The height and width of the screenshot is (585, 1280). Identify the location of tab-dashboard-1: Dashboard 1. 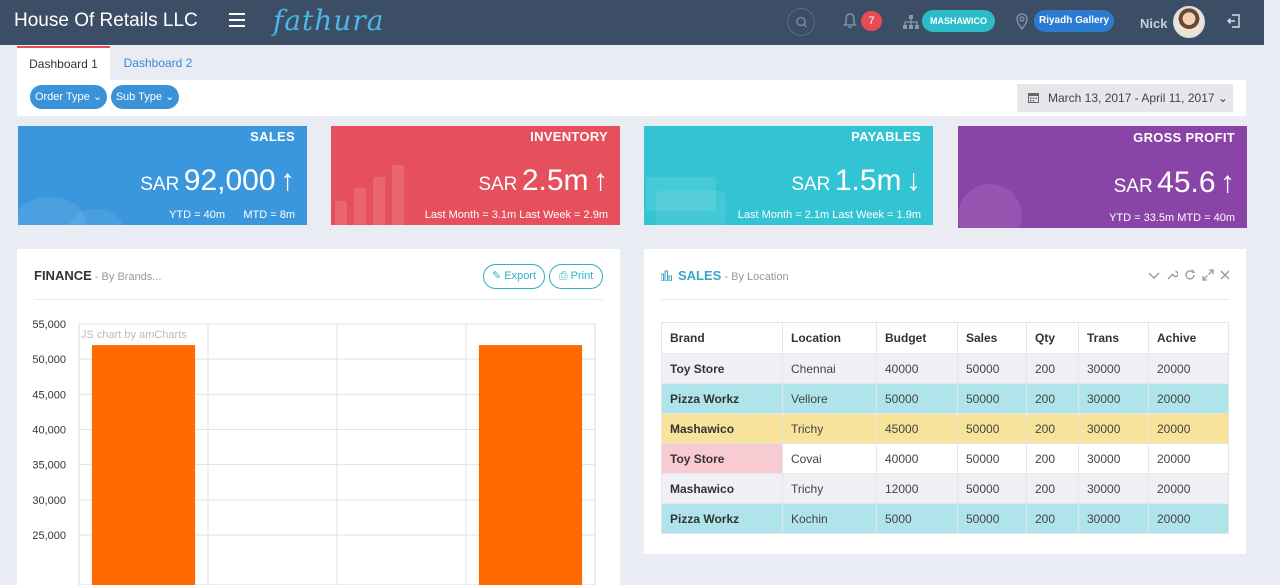
(63, 63).